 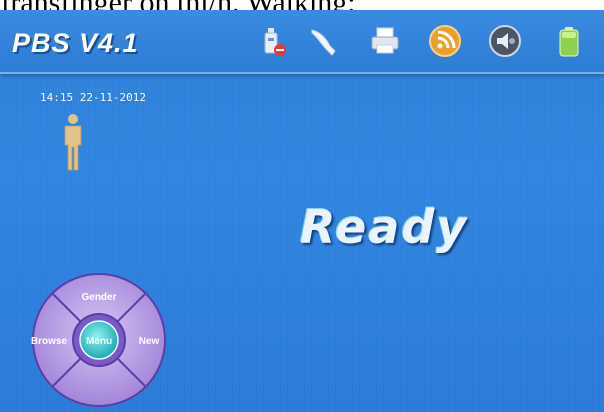 What do you see at coordinates (275, 41) in the screenshot?
I see `usb-disconnected-icon` at bounding box center [275, 41].